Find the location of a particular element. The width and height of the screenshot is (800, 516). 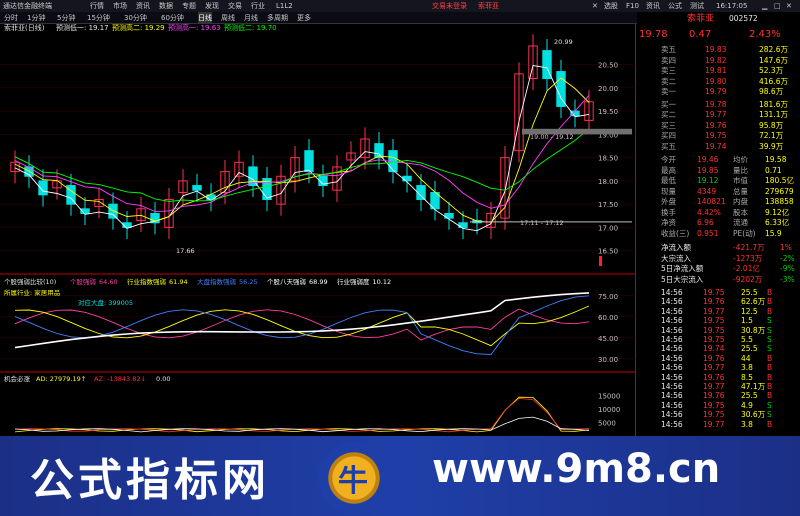

stat-label: 最高 is located at coordinates (668, 170).